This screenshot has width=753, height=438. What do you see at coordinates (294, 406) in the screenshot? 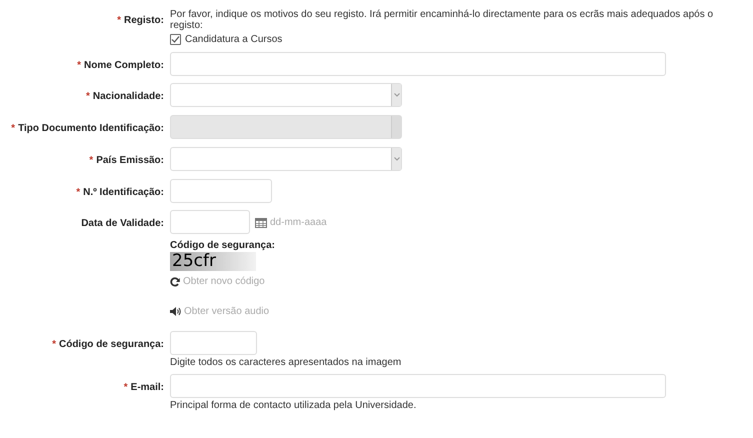
I see `help-text: Principal forma de contacto utilizada pela Universidade.` at bounding box center [294, 406].